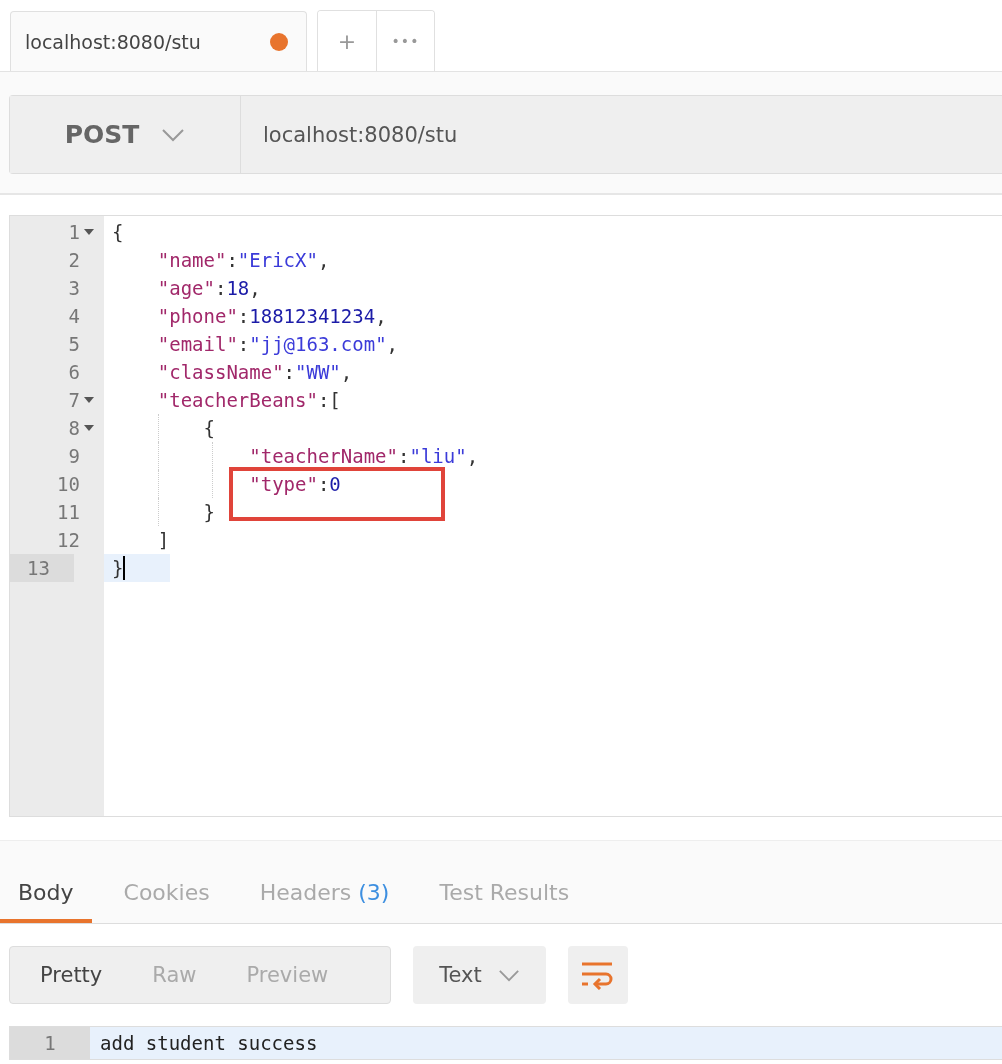 The image size is (1002, 1064). What do you see at coordinates (158, 41) in the screenshot?
I see `request-tab: localhost:8080/stu` at bounding box center [158, 41].